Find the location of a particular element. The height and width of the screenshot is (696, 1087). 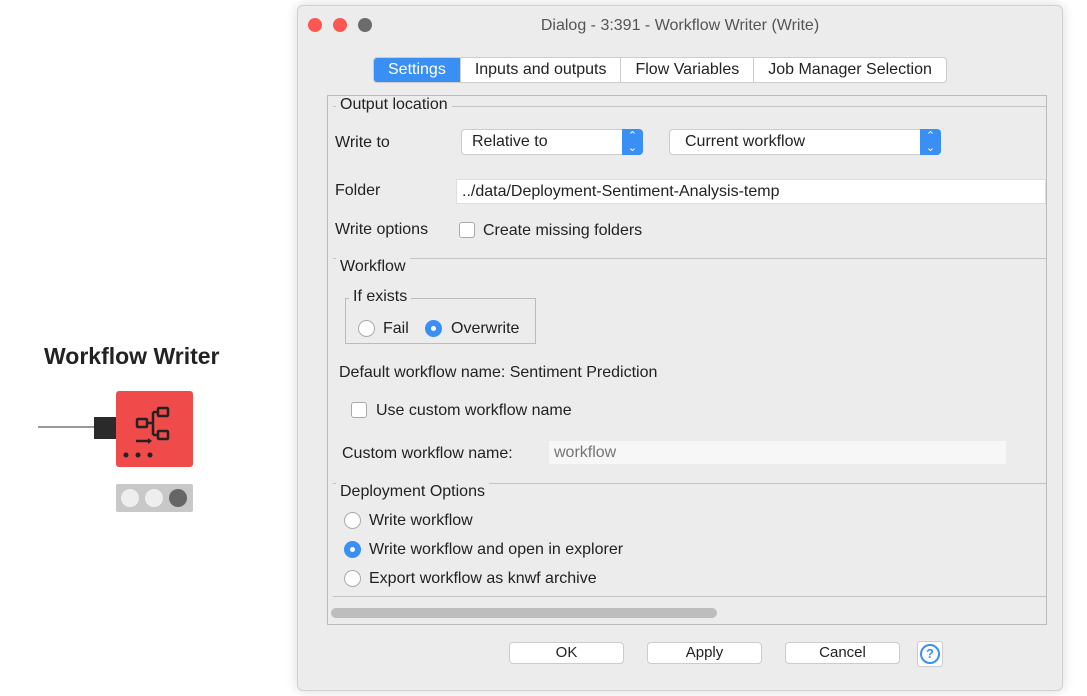

tab-flow-variables: Flow Variables is located at coordinates (688, 70).